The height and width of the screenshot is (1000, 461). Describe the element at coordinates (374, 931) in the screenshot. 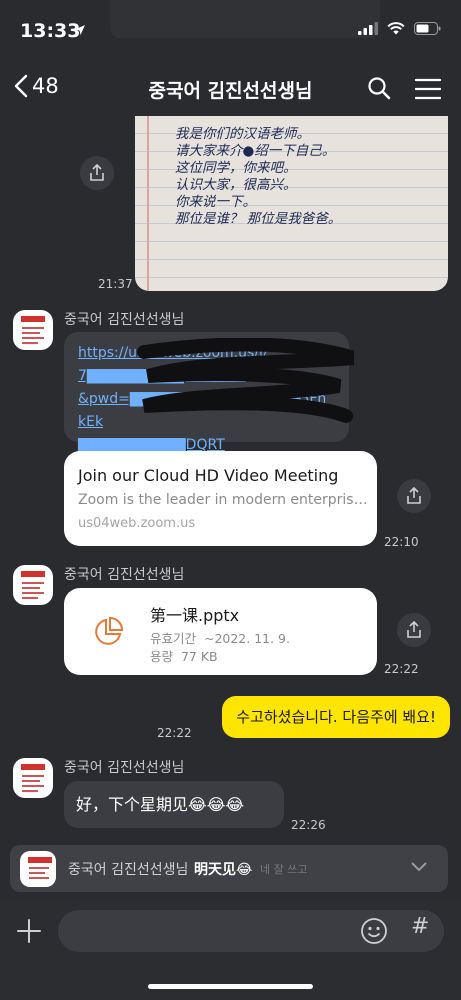

I see `emoji-icon` at that location.